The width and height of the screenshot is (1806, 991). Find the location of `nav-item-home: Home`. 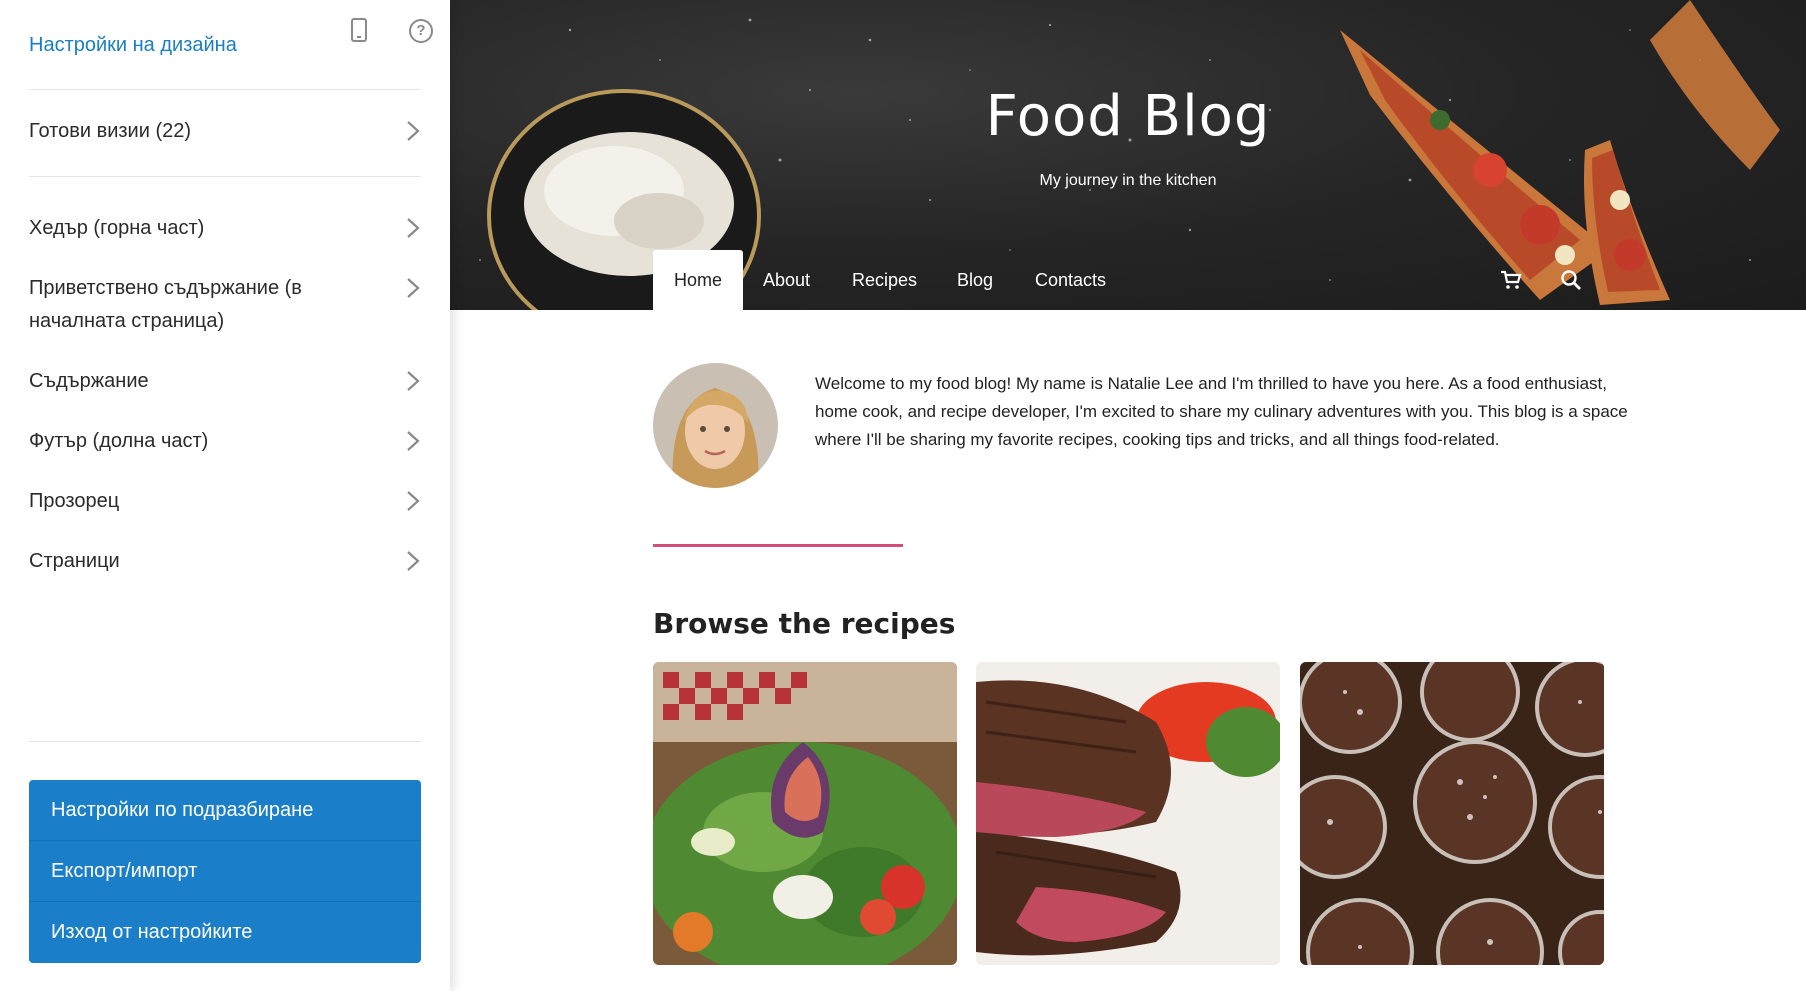

nav-item-home: Home is located at coordinates (698, 280).